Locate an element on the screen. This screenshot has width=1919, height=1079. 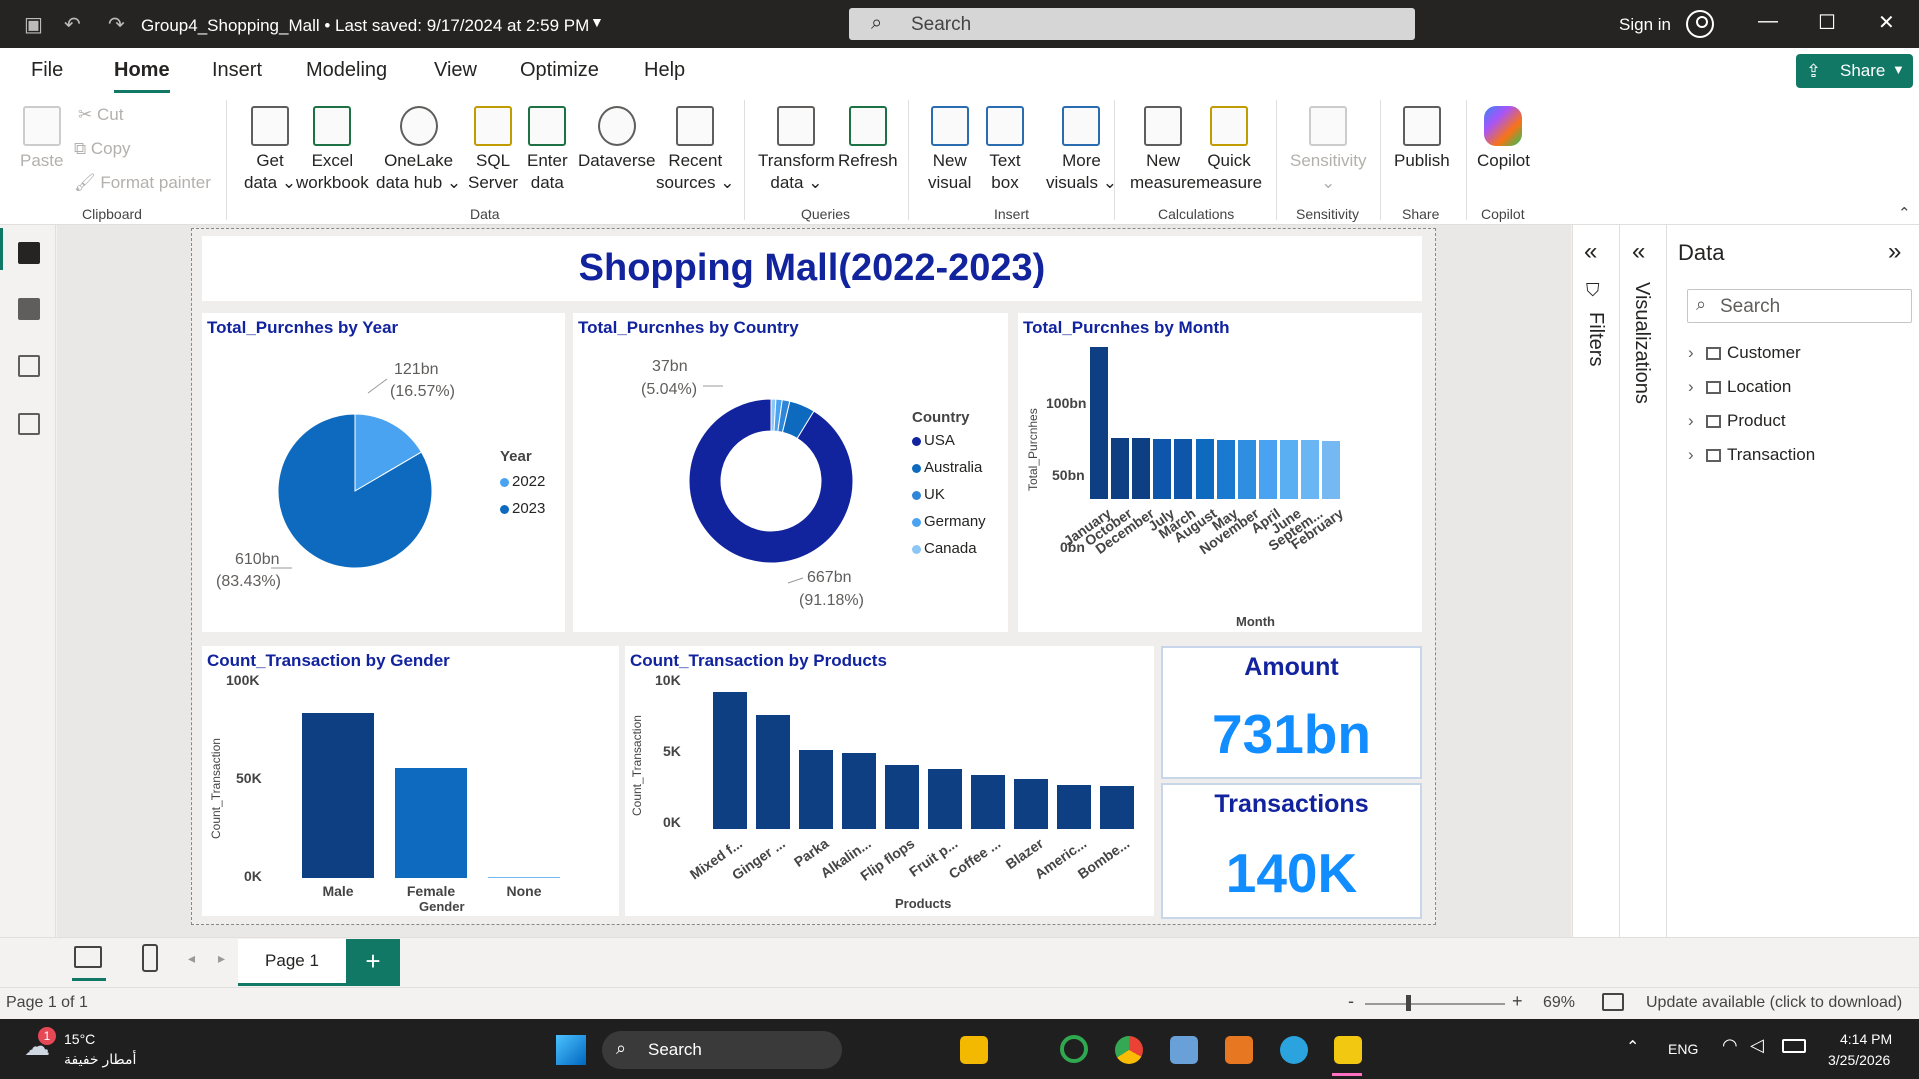
format-painter-button: 🖌 Format painter is located at coordinates (142, 183).